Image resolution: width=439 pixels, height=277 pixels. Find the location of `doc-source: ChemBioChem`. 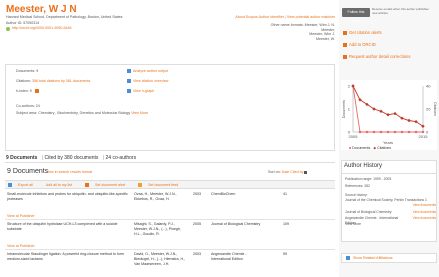

doc-source: ChemBioChem is located at coordinates (223, 194).